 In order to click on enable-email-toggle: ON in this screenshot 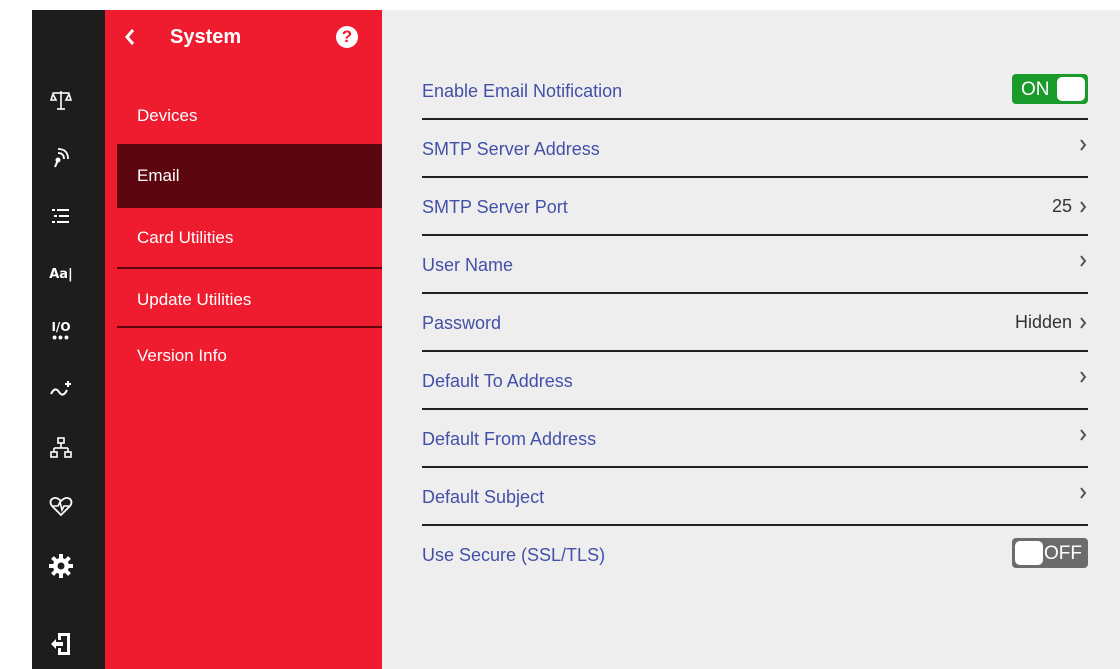, I will do `click(1050, 89)`.